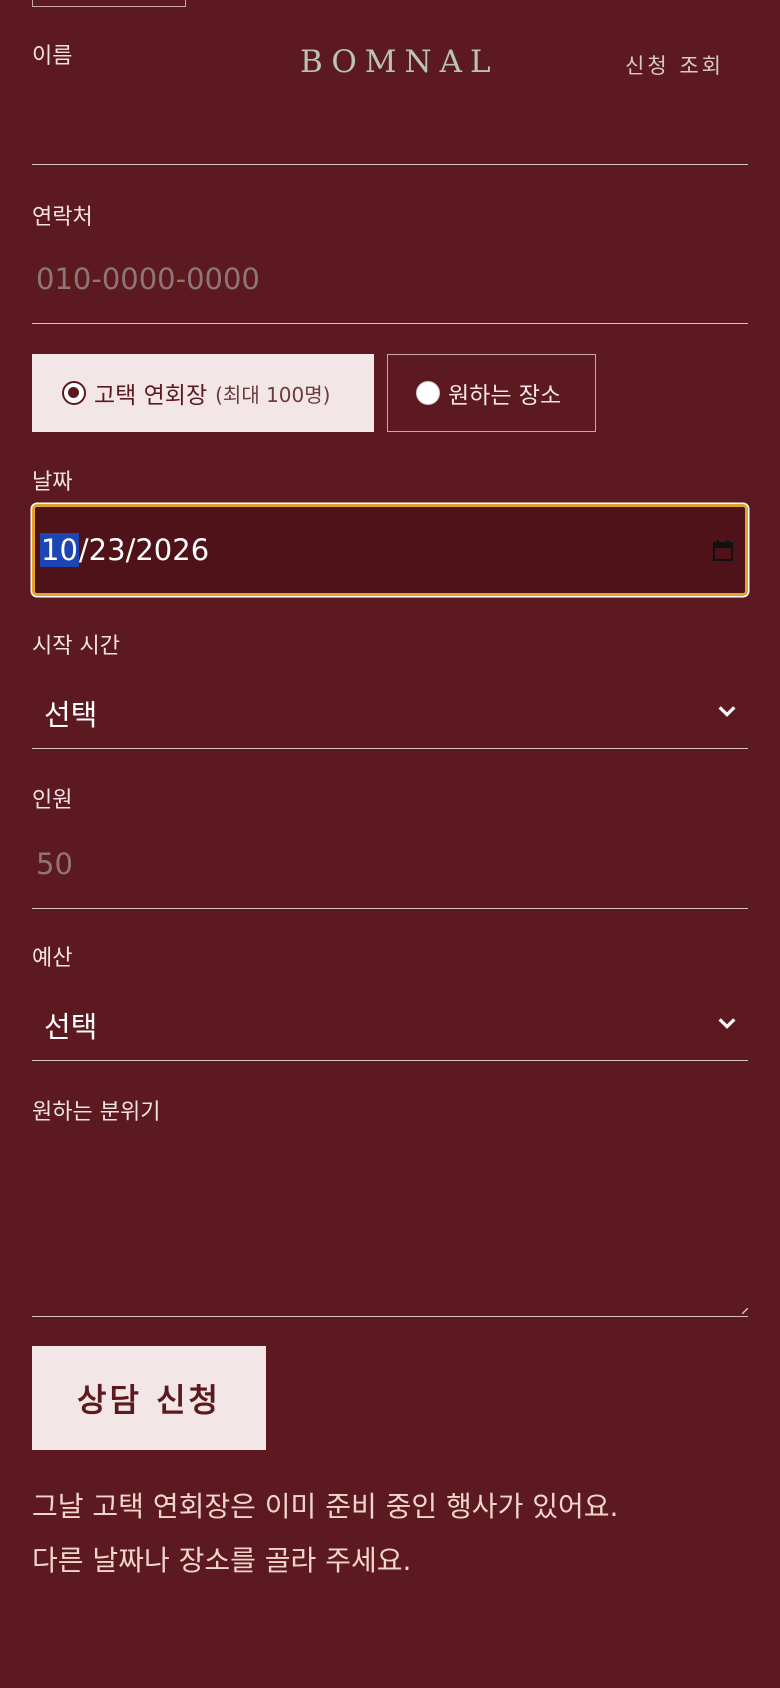  I want to click on venue-option-label: 고택 연회장, so click(151, 396).